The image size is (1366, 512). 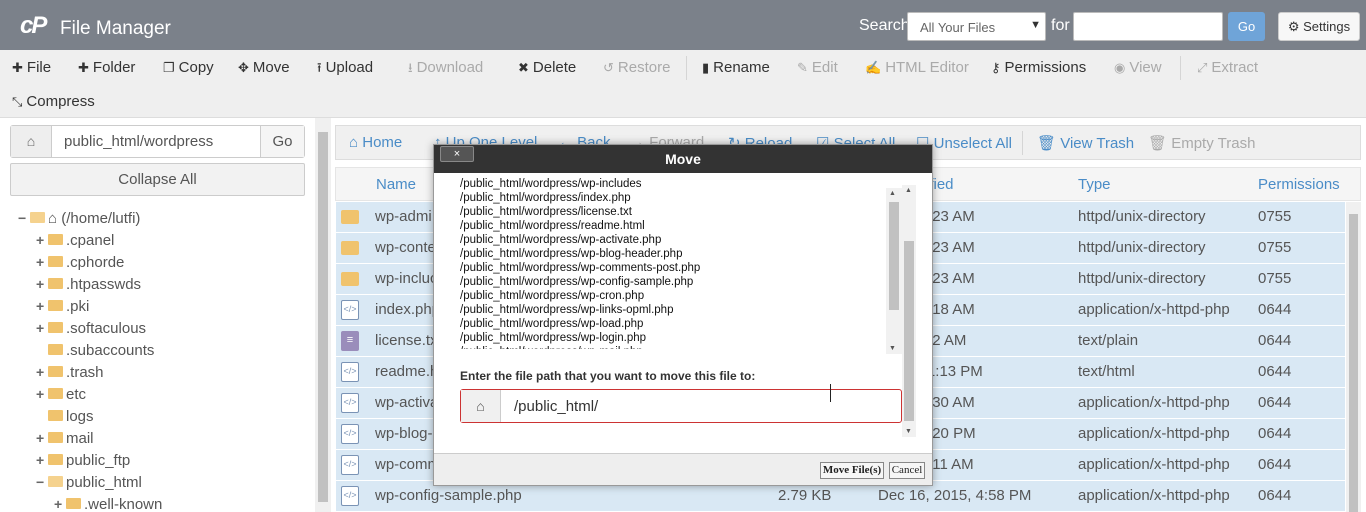 I want to click on tree-item: − public_html, so click(x=89, y=484).